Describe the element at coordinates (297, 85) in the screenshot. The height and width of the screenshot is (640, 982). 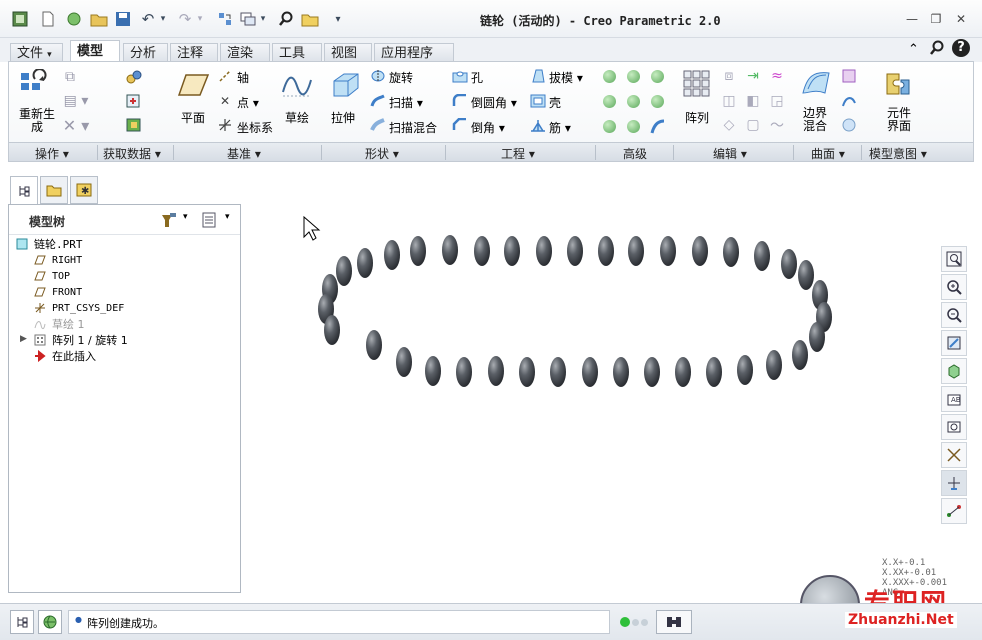
I see `sketch-icon` at that location.